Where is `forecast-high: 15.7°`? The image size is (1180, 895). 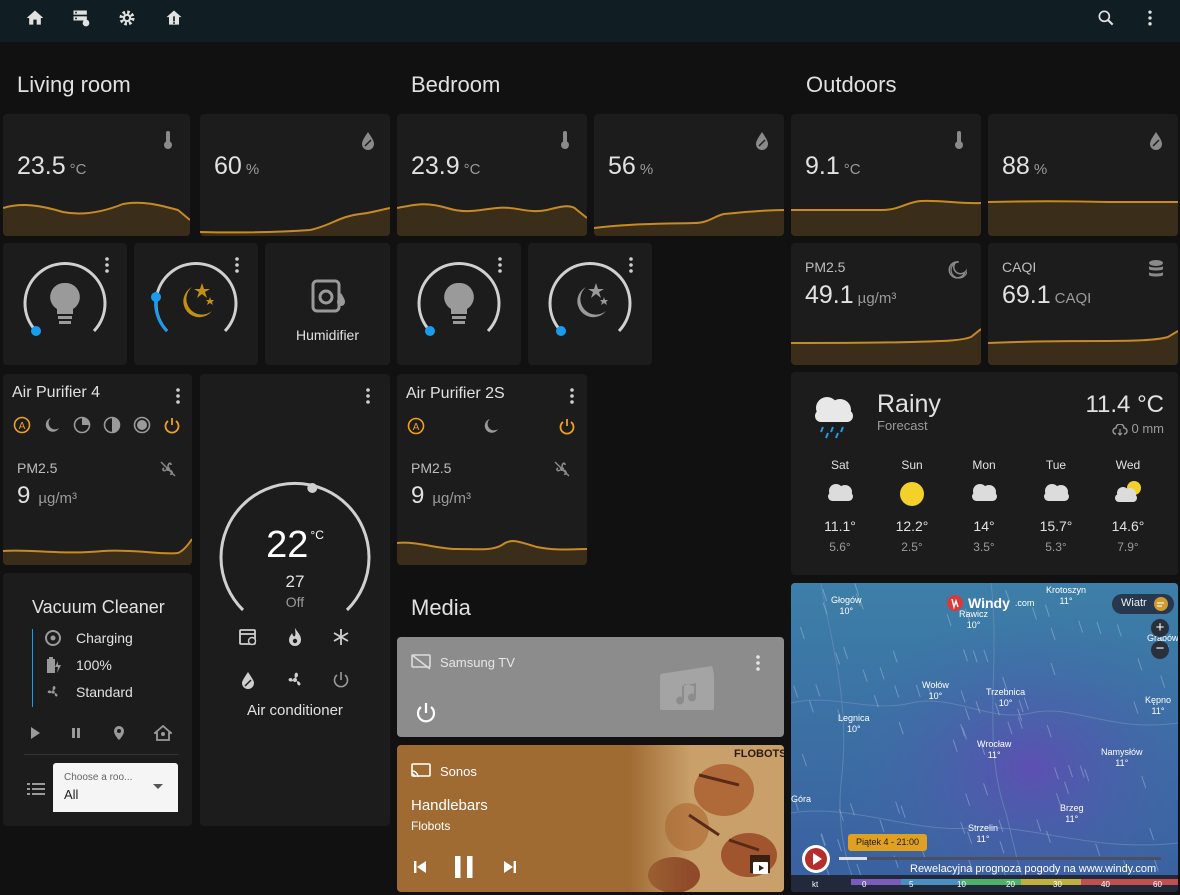 forecast-high: 15.7° is located at coordinates (1056, 526).